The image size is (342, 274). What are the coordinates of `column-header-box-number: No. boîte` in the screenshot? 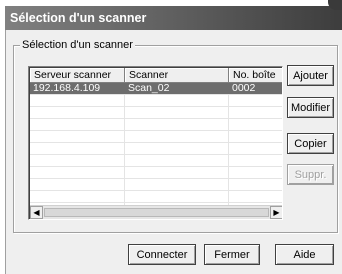 It's located at (255, 75).